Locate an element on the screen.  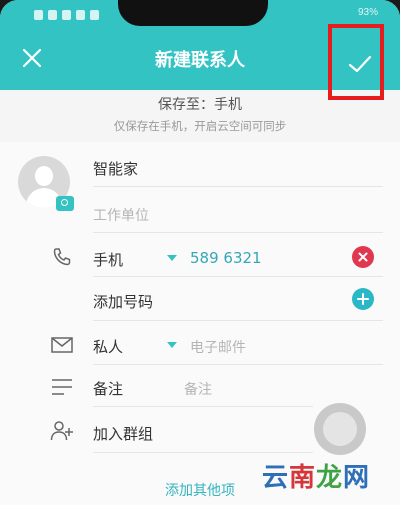
status-icons is located at coordinates (66, 15).